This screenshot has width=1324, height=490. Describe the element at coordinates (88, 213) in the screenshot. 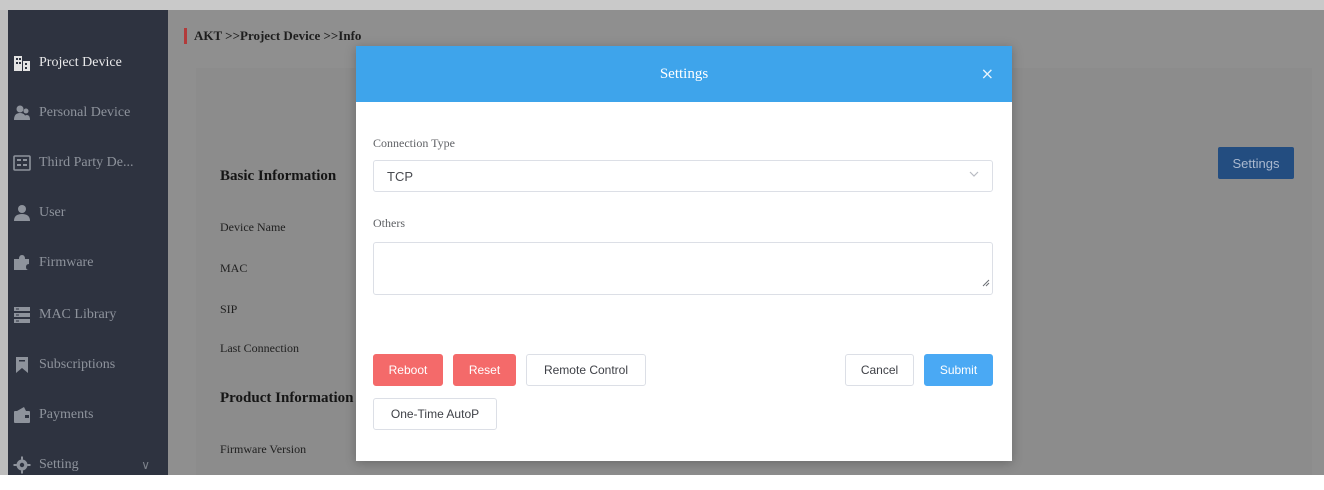

I see `sidebar-item-user: User` at that location.